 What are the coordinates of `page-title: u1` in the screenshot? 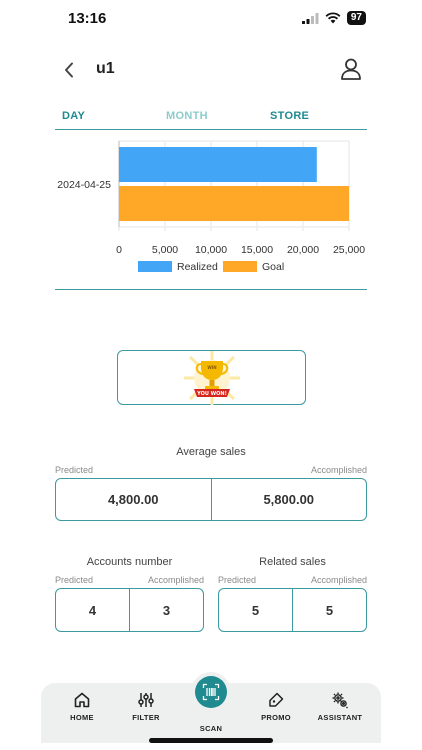 It's located at (105, 68).